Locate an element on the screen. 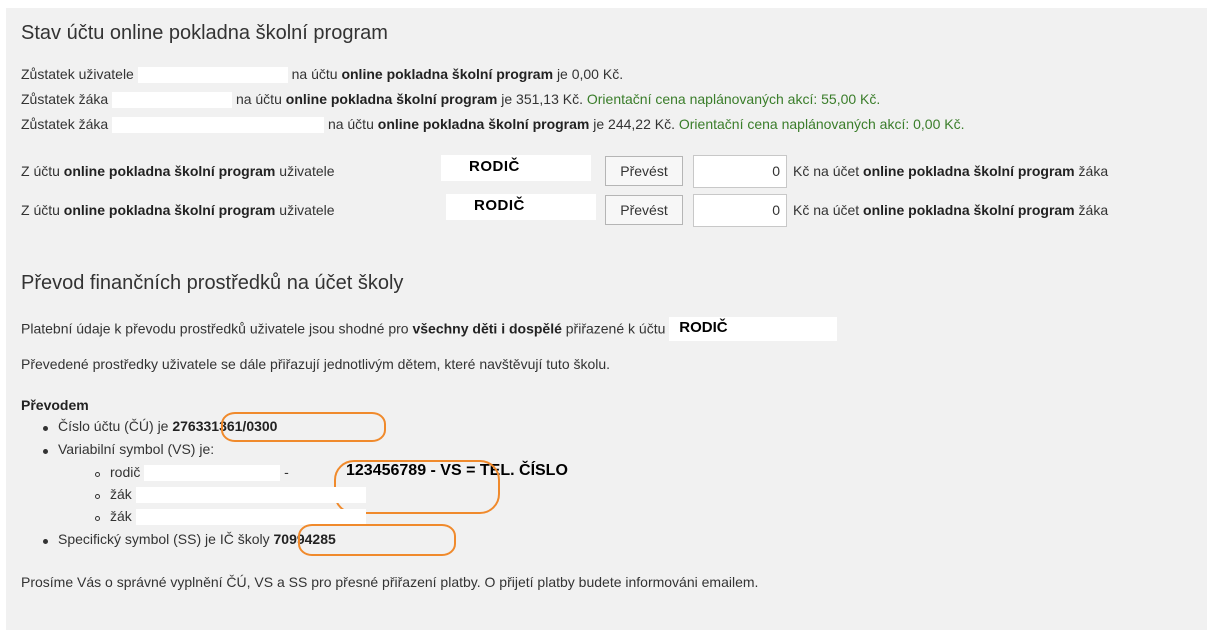 This screenshot has width=1207, height=632. info-bold: všechny děti i dospělé is located at coordinates (487, 328).